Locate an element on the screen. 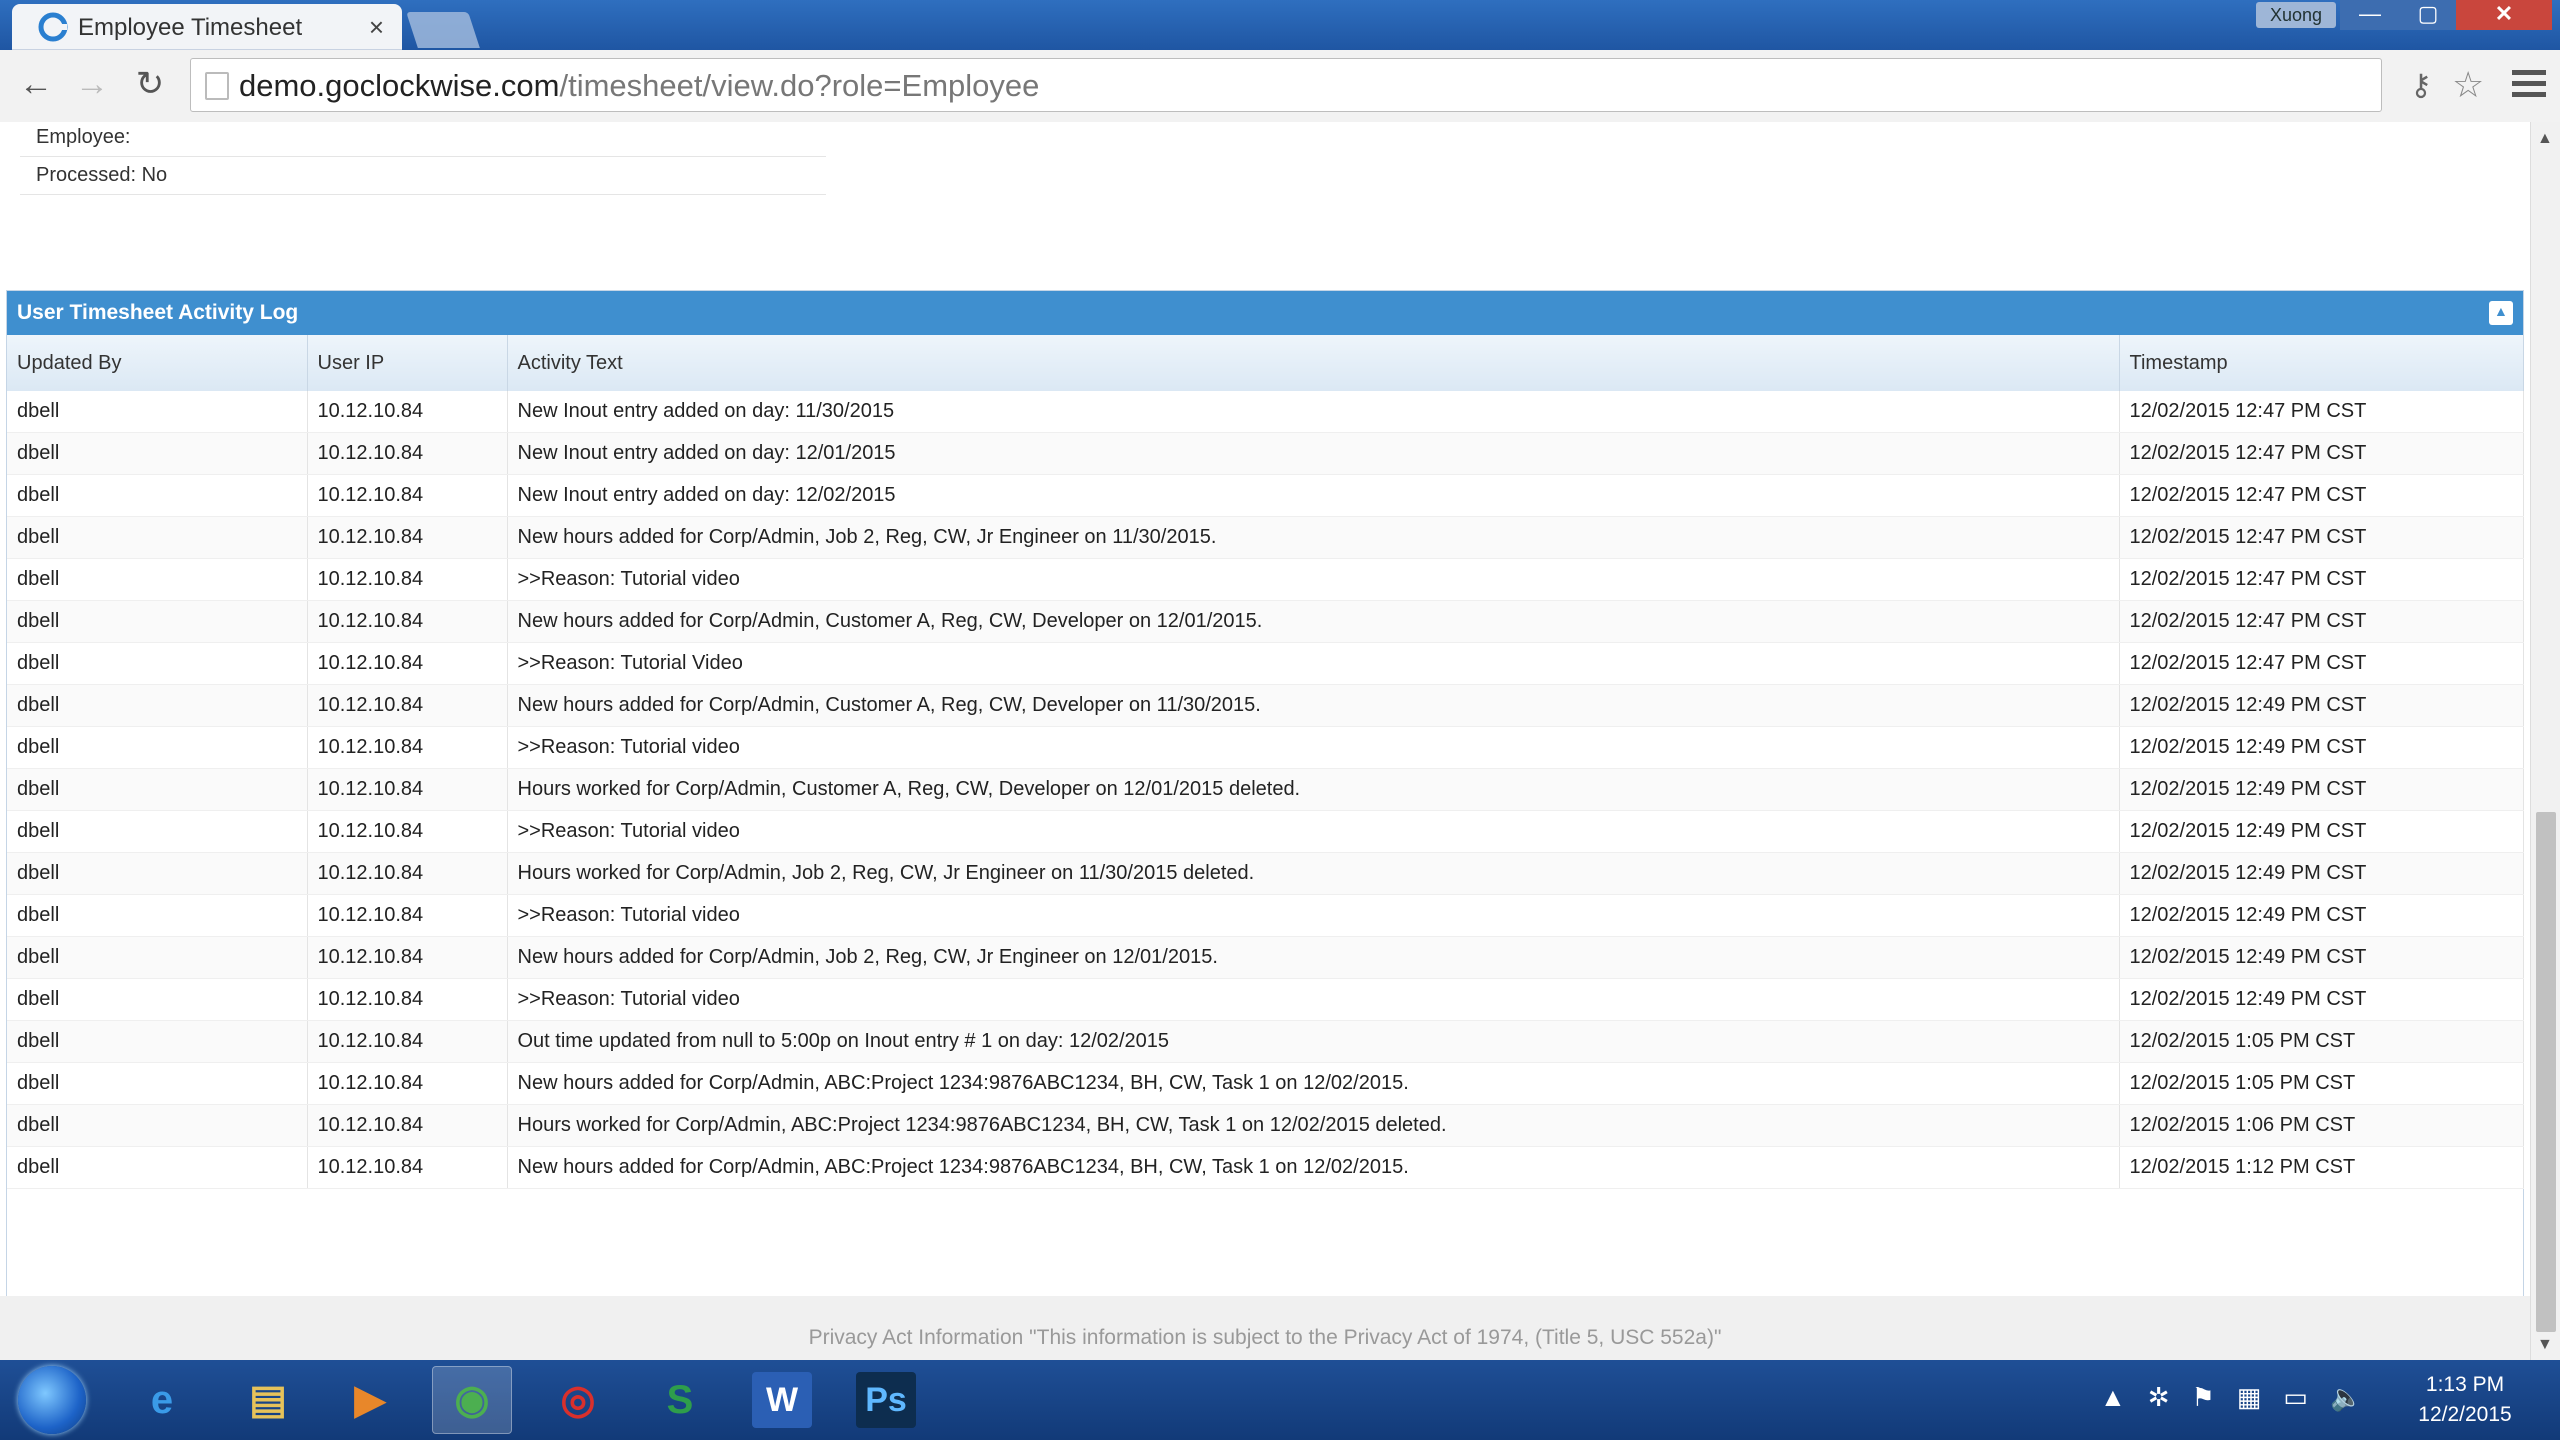 This screenshot has width=2560, height=1440. scroll-down-icon: ▼ is located at coordinates (2545, 1345).